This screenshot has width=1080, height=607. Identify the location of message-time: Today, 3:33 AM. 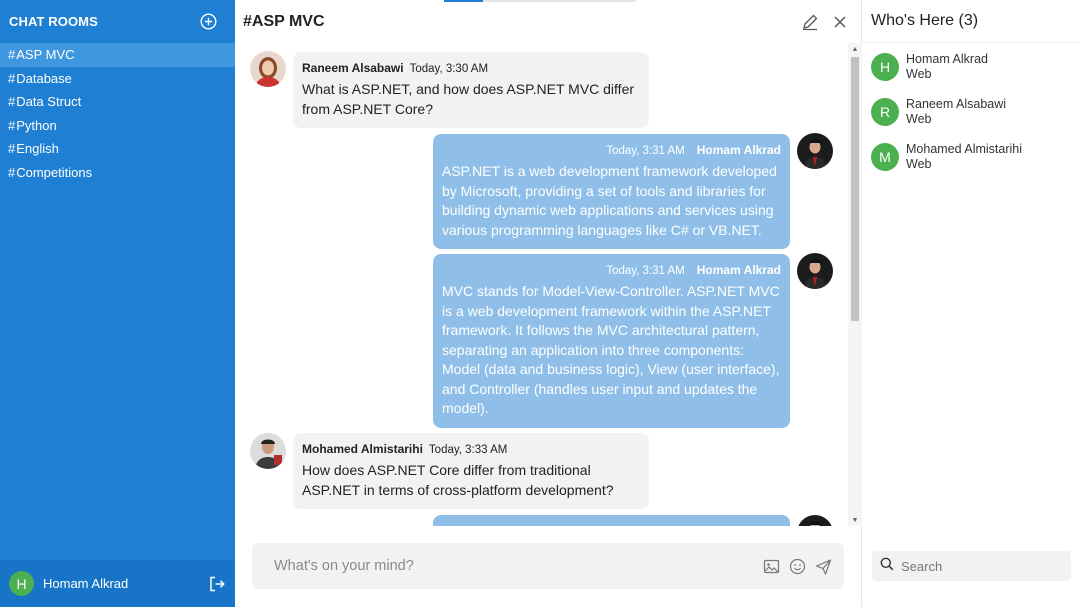
(468, 450).